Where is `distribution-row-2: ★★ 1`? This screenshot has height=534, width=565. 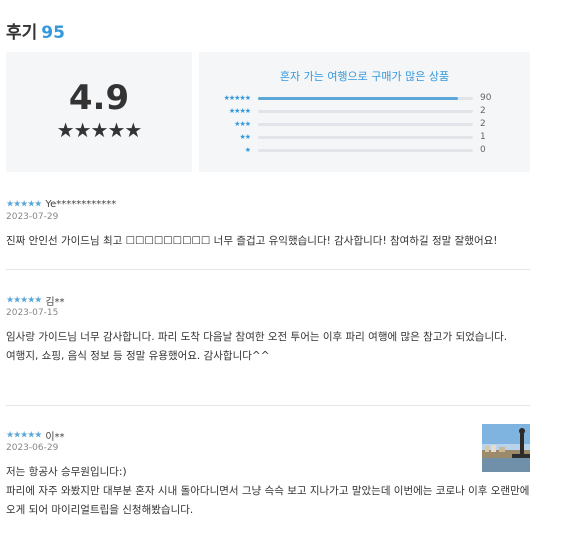
distribution-row-2: ★★ 1 is located at coordinates (364, 137).